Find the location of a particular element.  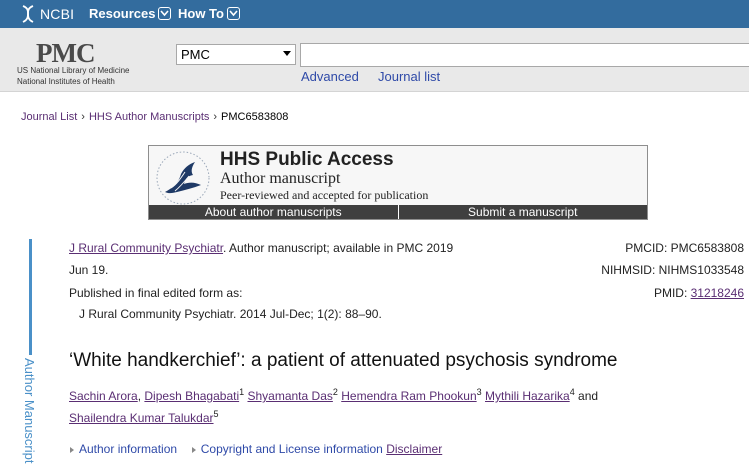

author-link: Shyamanta Das is located at coordinates (289, 396).